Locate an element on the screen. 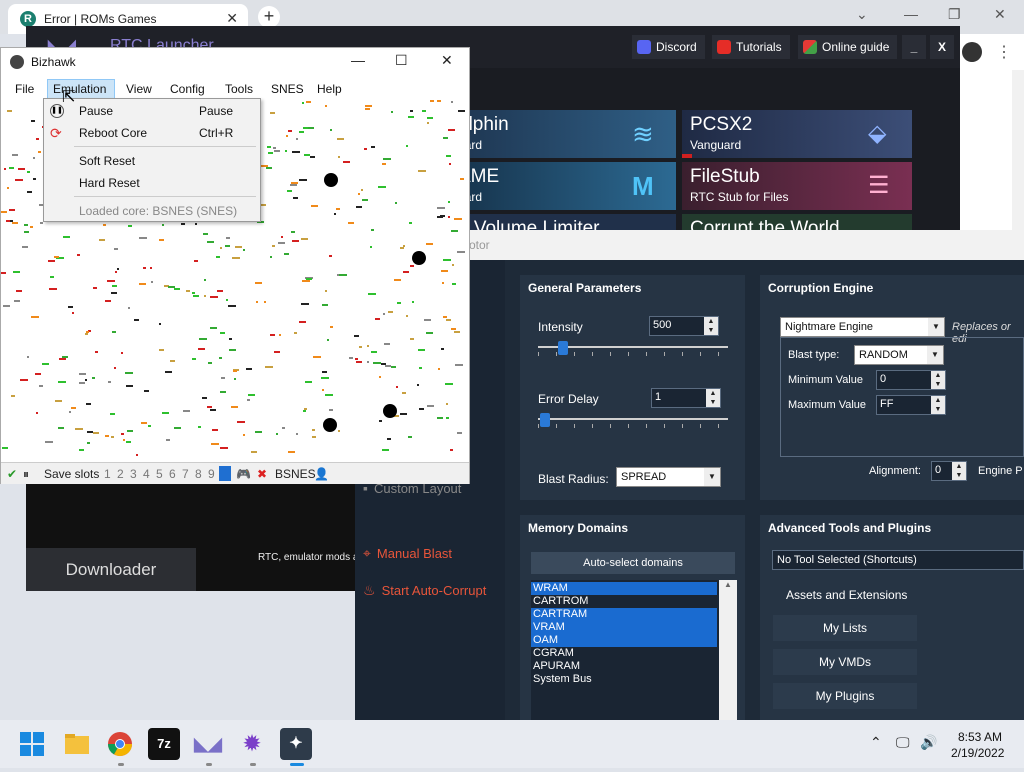 The height and width of the screenshot is (772, 1024). card-dolphin: olphin uard ≋ is located at coordinates (563, 134).